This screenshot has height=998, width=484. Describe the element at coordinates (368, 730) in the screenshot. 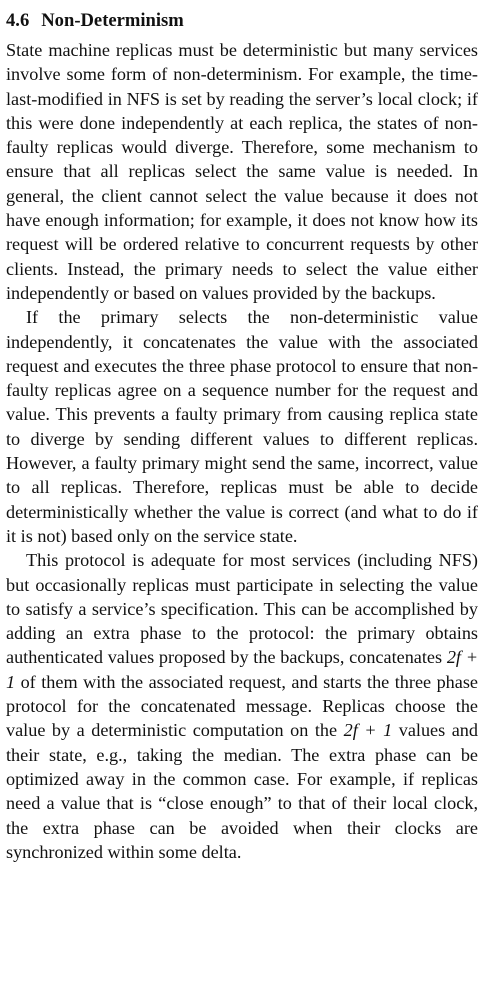

I see `math-expression: 2f + 1` at that location.